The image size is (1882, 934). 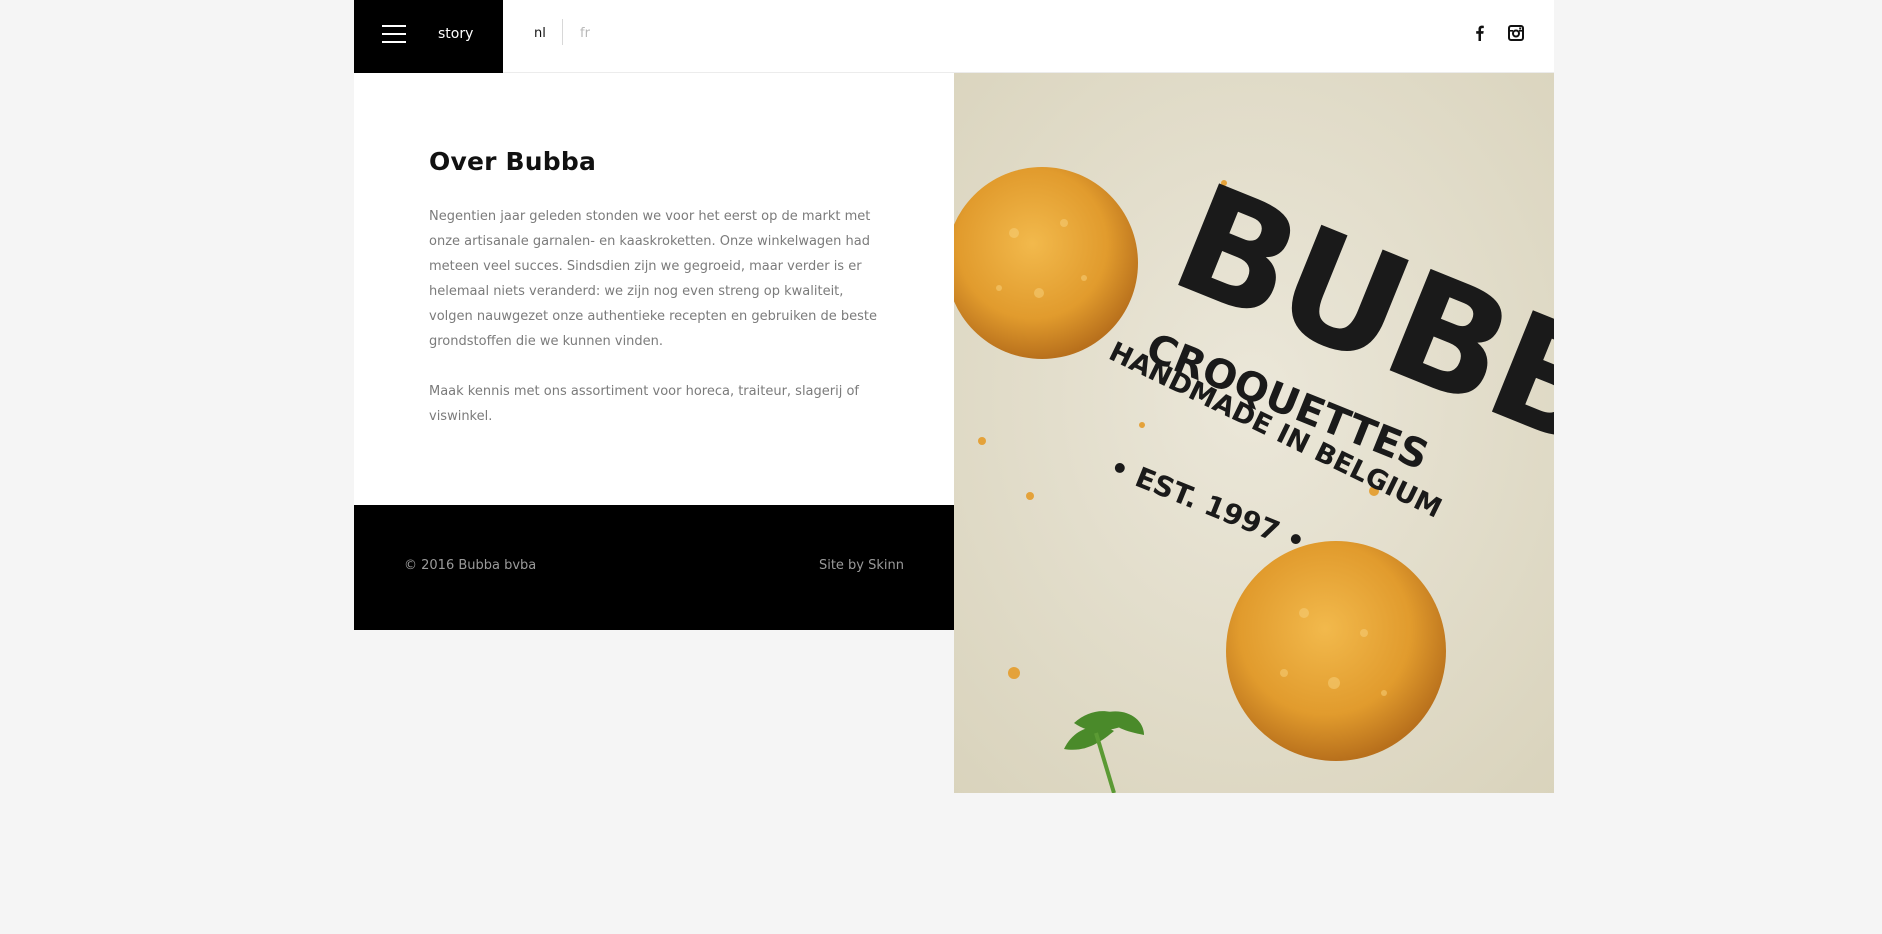 What do you see at coordinates (562, 32) in the screenshot?
I see `language-divider` at bounding box center [562, 32].